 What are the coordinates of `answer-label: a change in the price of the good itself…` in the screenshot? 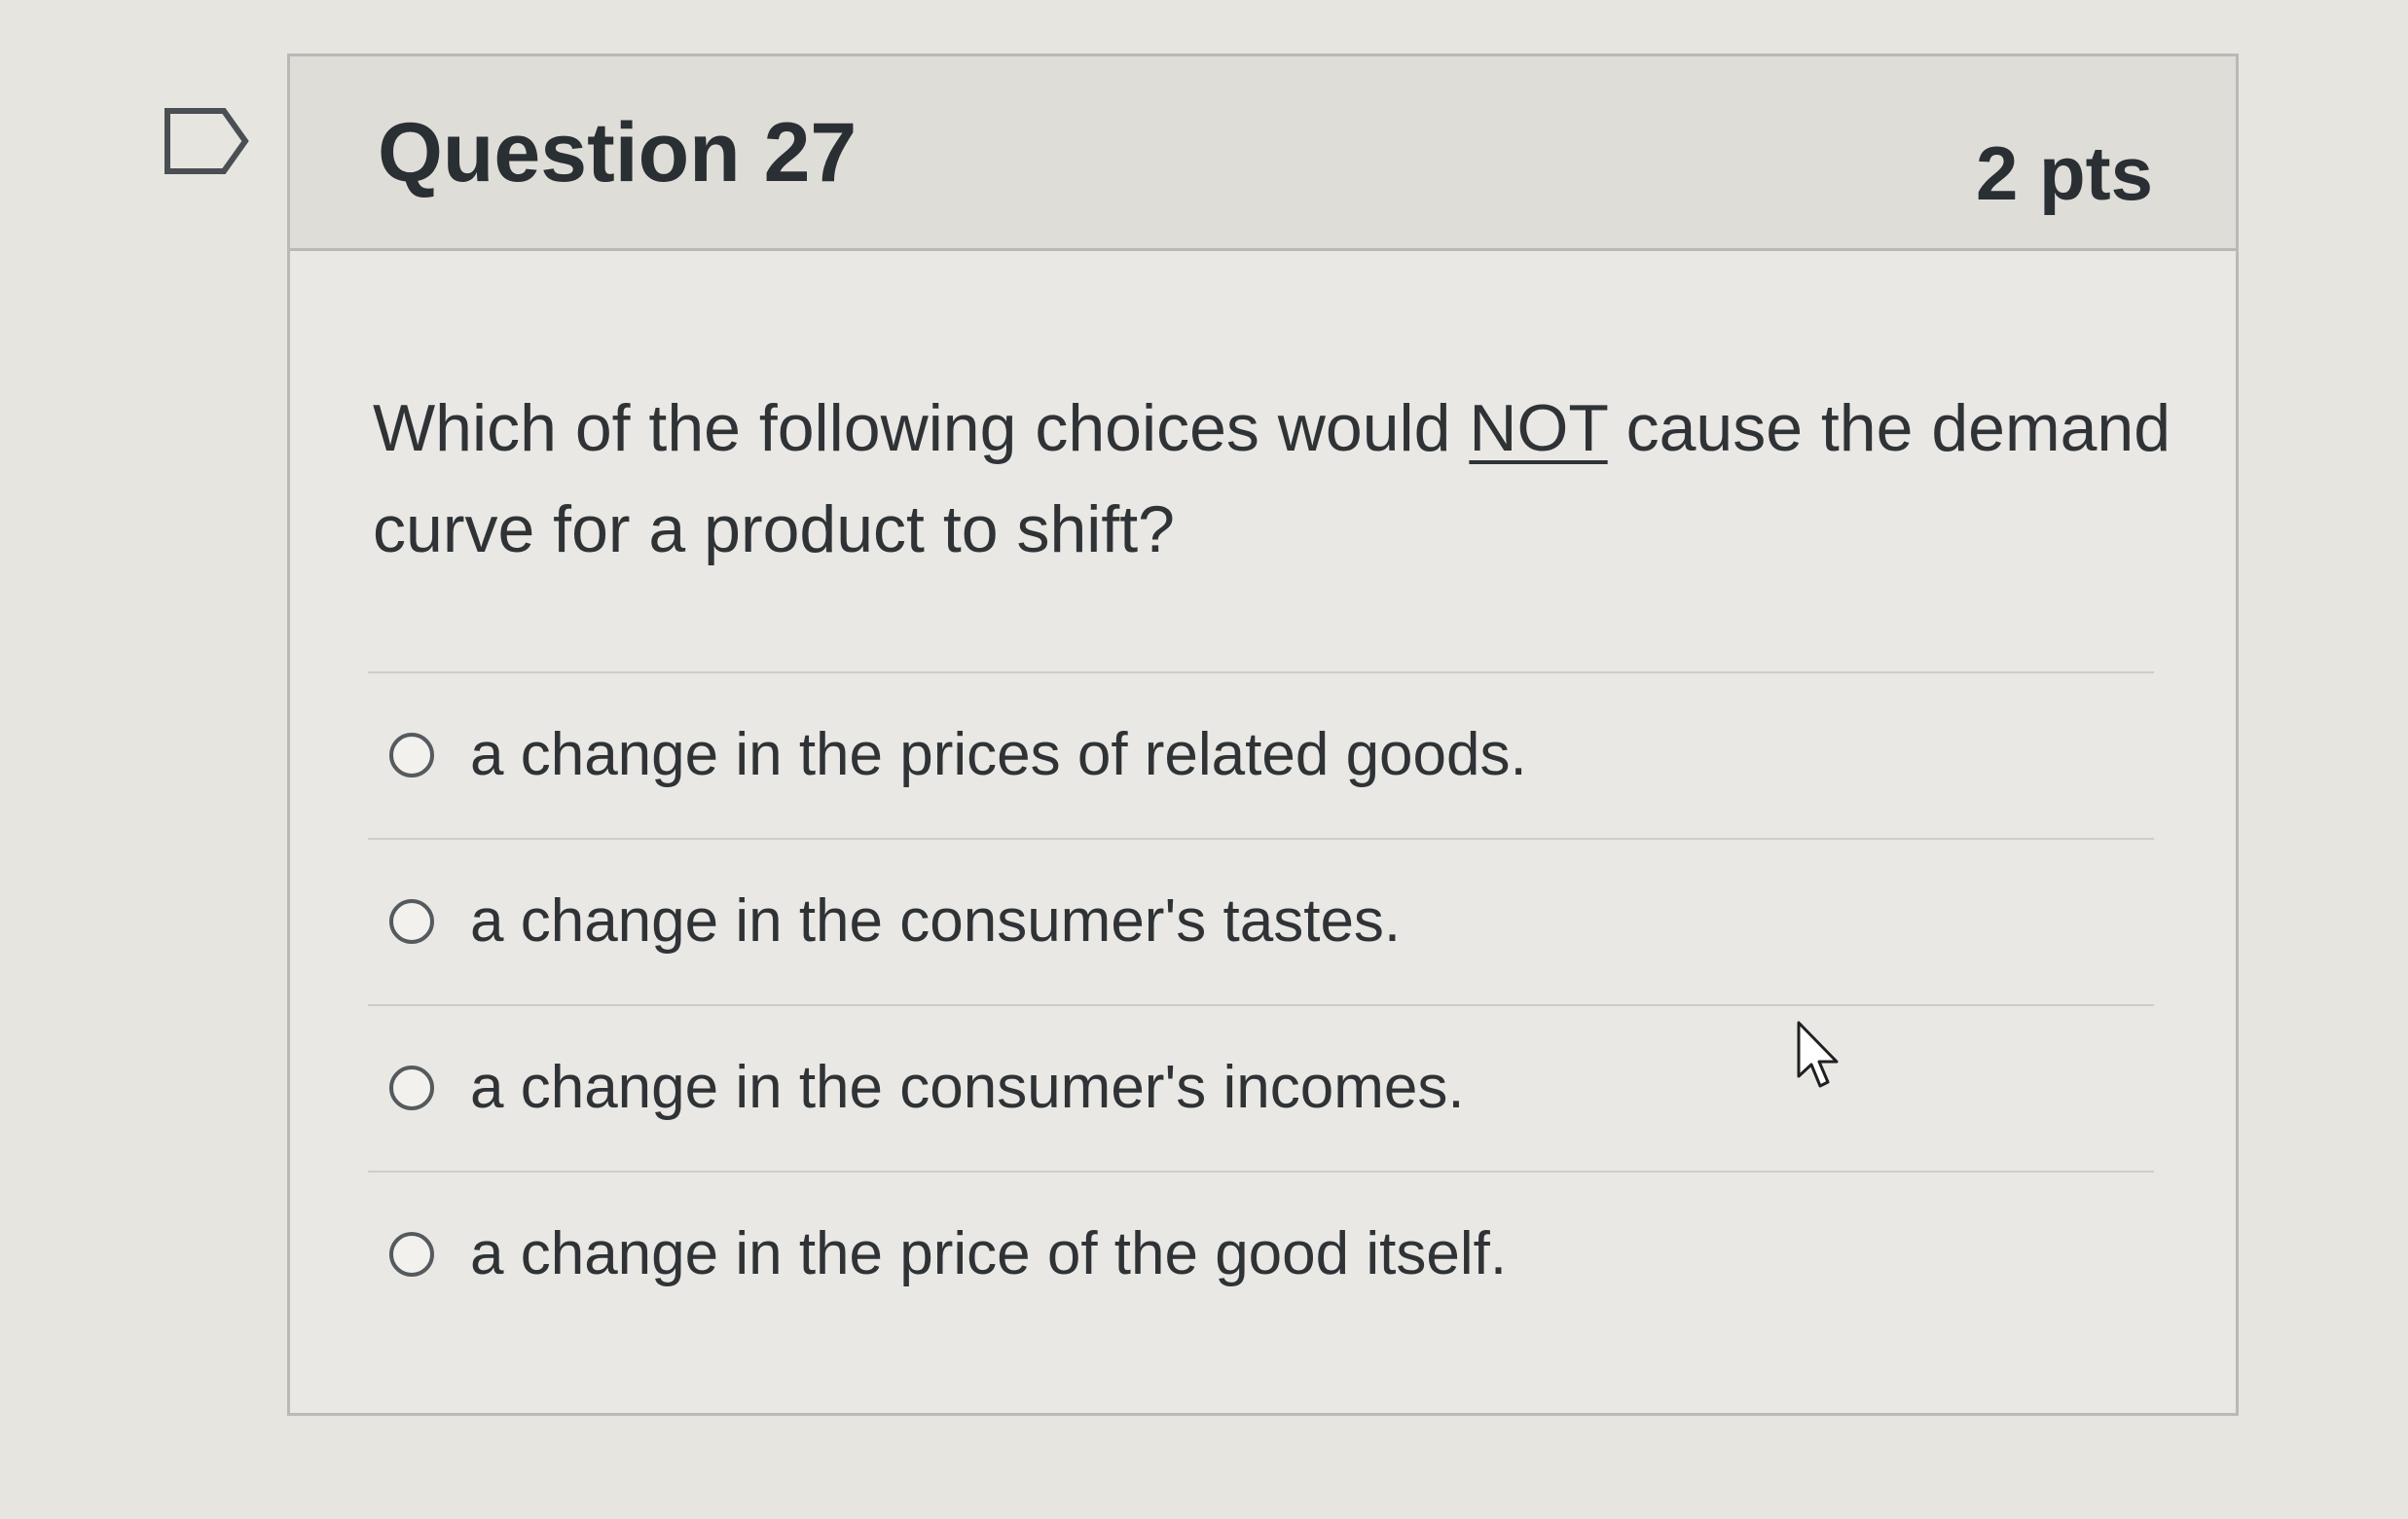 It's located at (988, 1254).